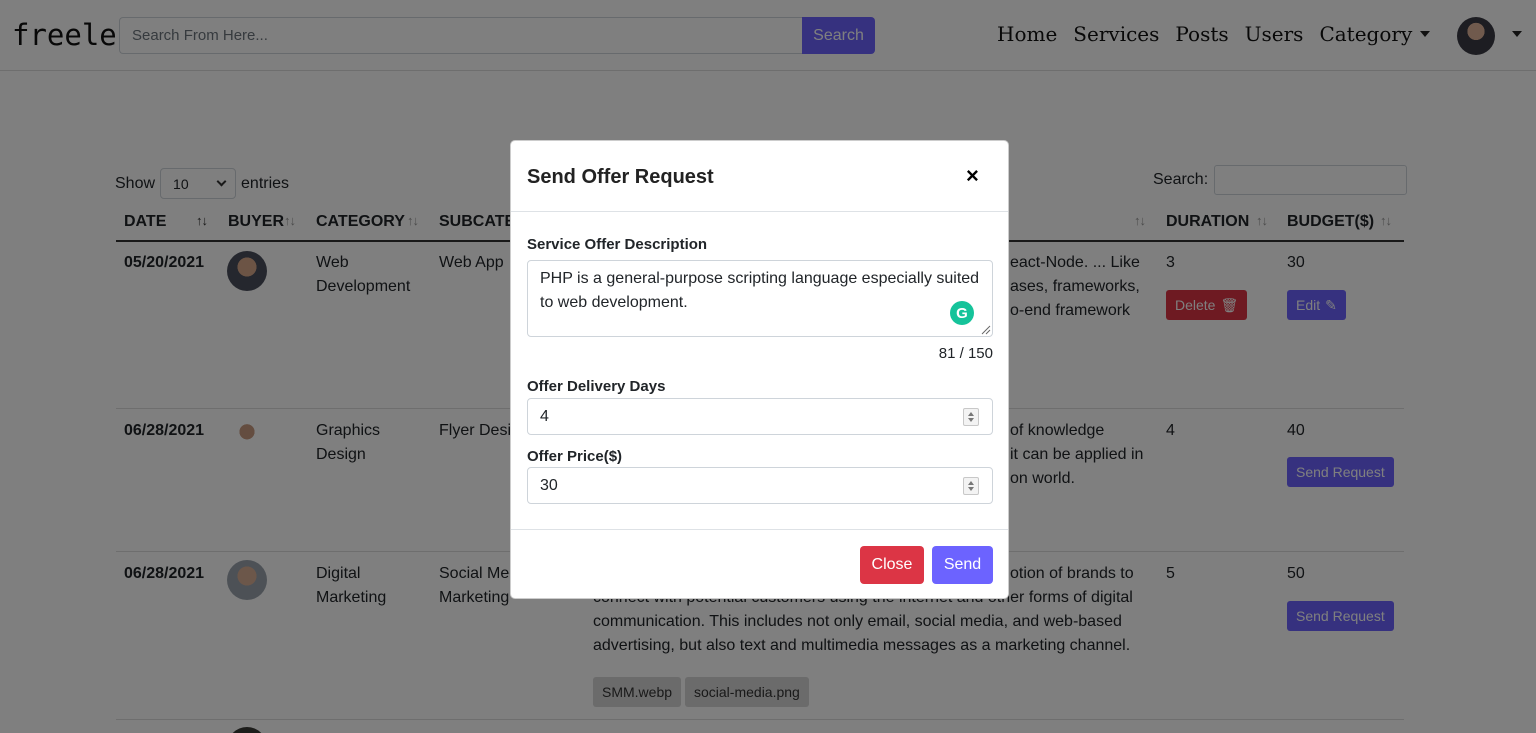 The width and height of the screenshot is (1536, 733). Describe the element at coordinates (760, 416) in the screenshot. I see `delivery-days-input: 4` at that location.